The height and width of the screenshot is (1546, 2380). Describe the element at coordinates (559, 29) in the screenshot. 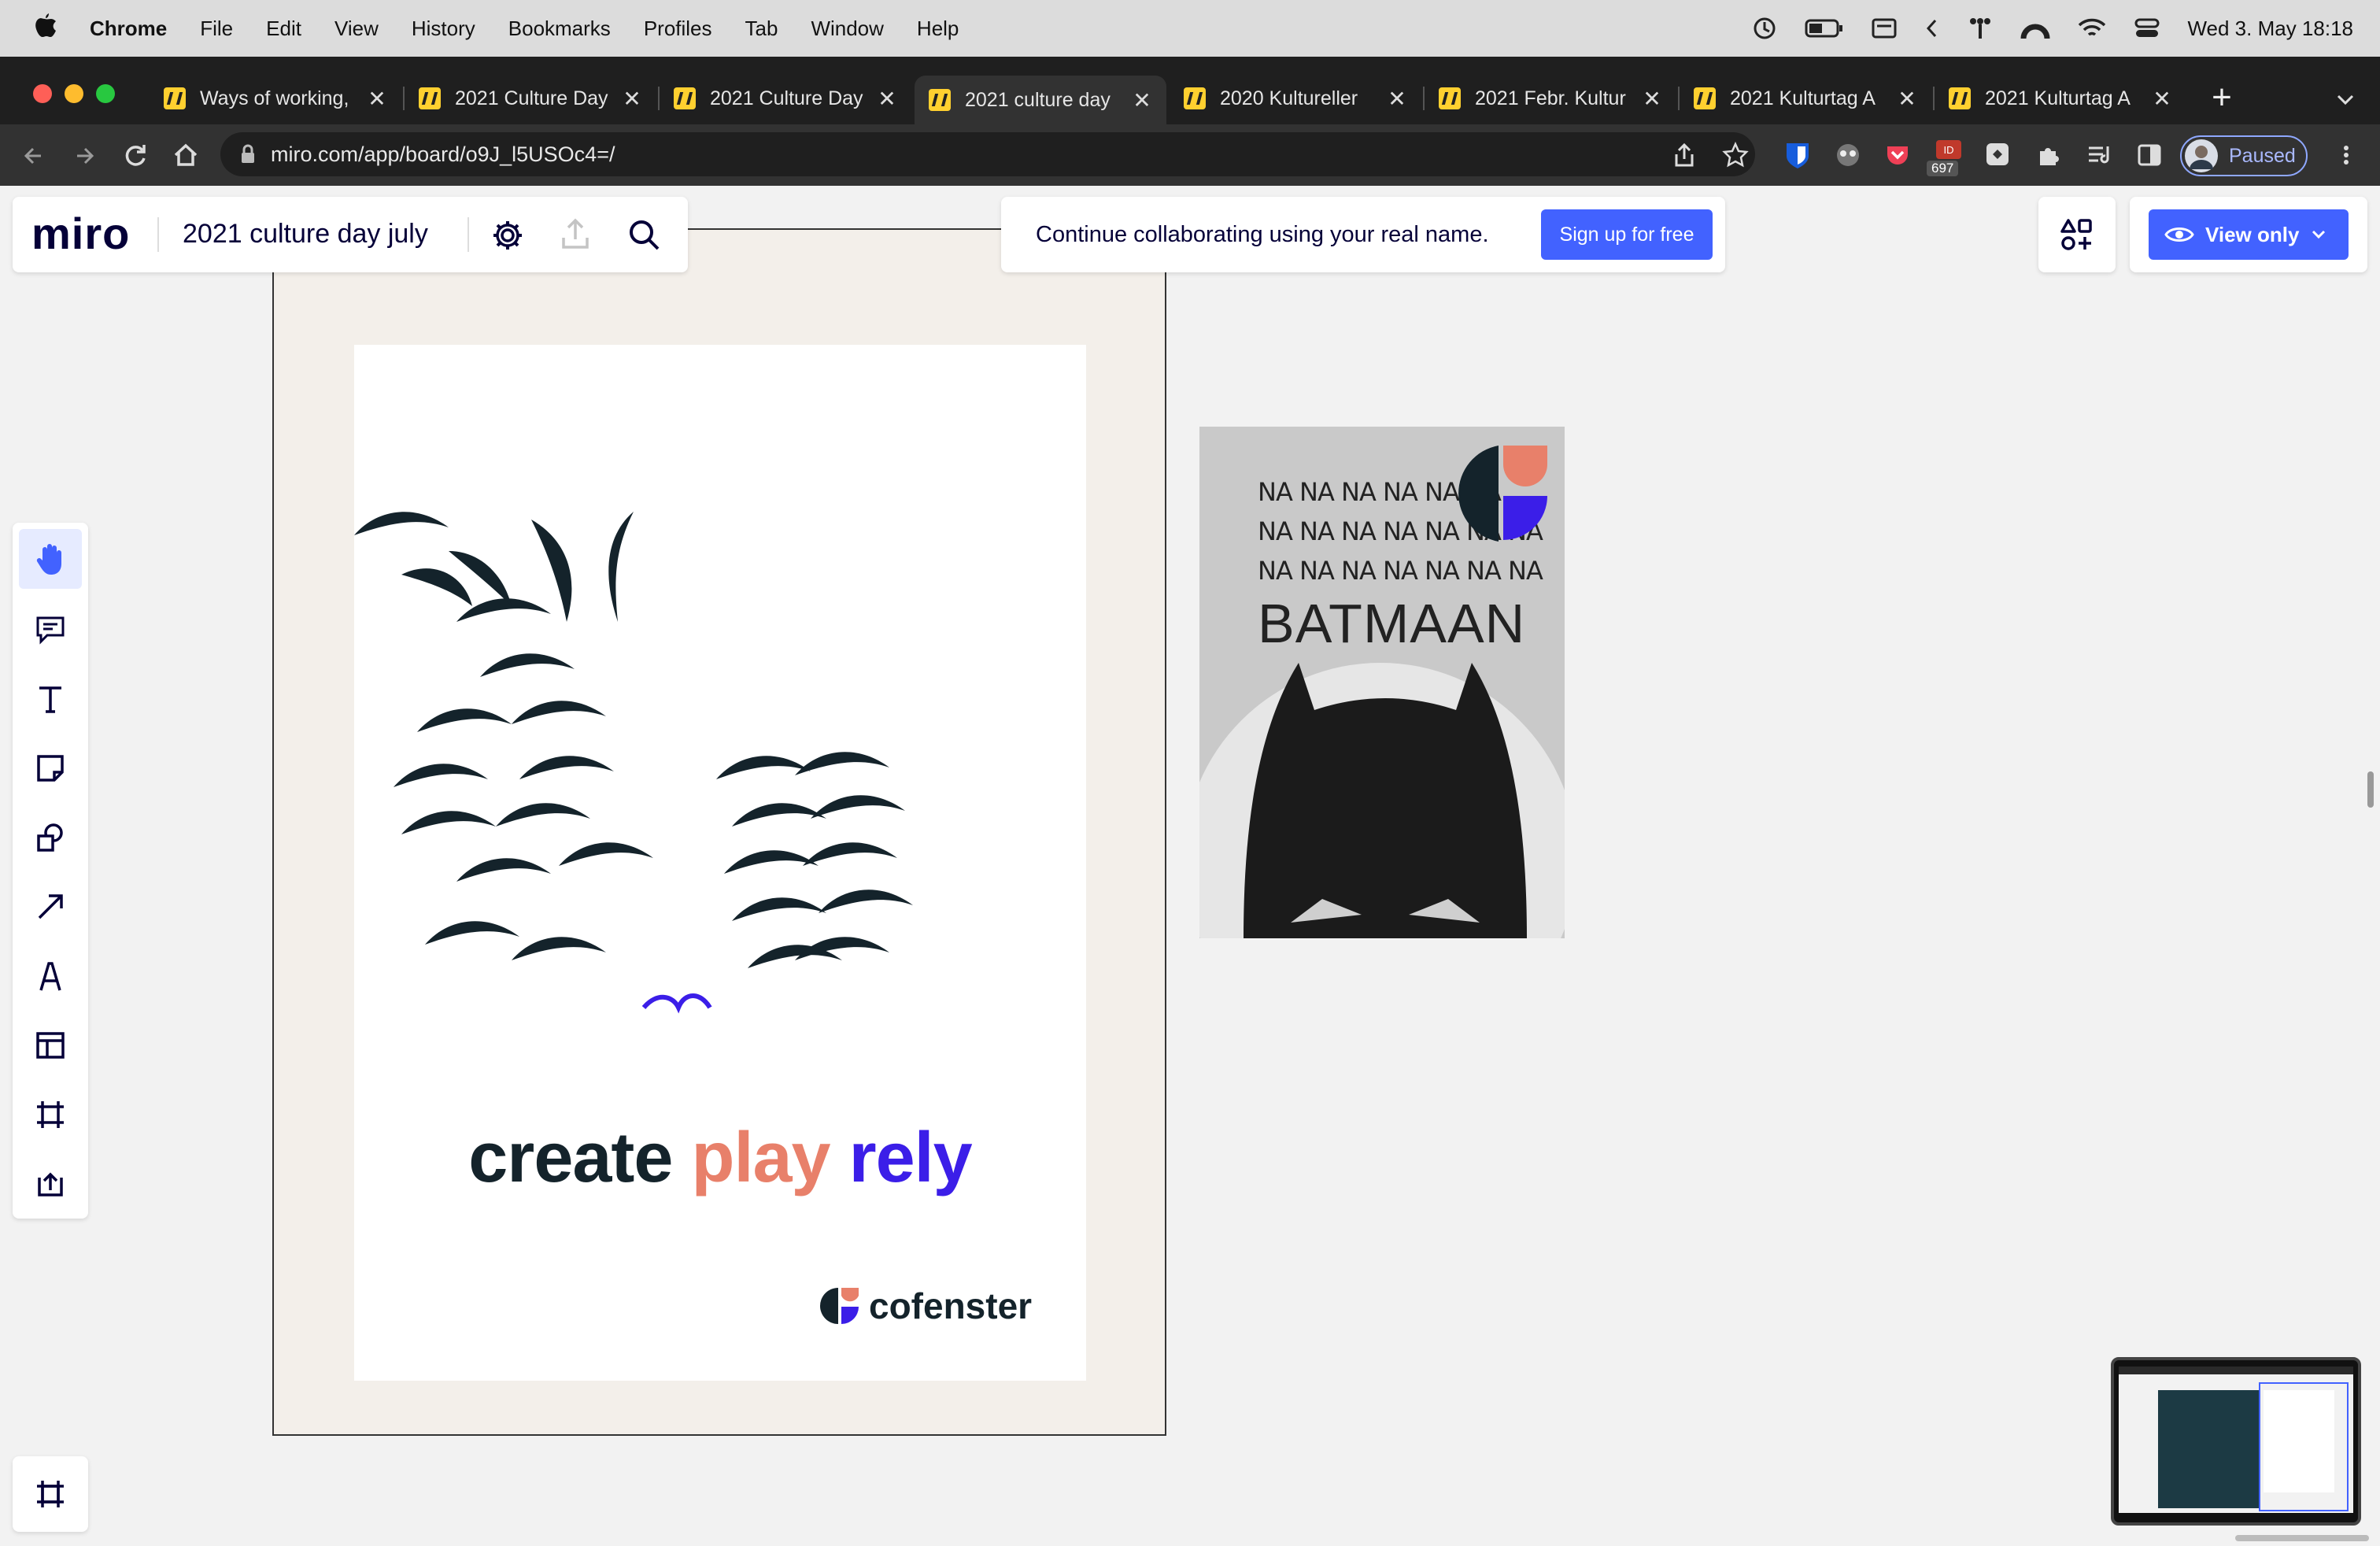

I see `menu-bookmarks: Bookmarks` at that location.